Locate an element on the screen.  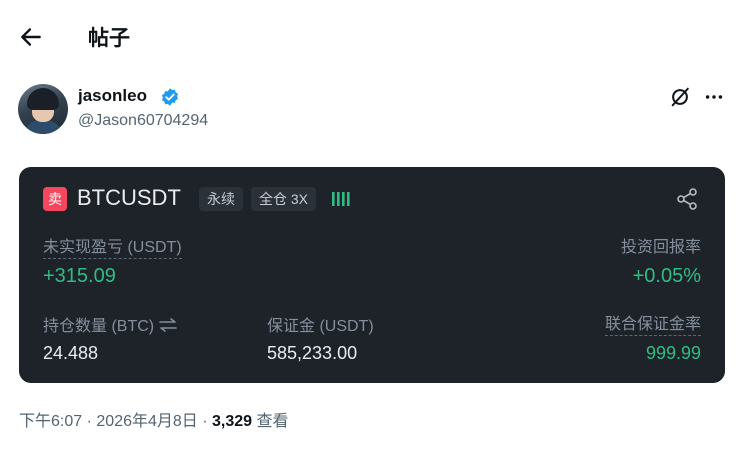
views-label: 查看 is located at coordinates (272, 421).